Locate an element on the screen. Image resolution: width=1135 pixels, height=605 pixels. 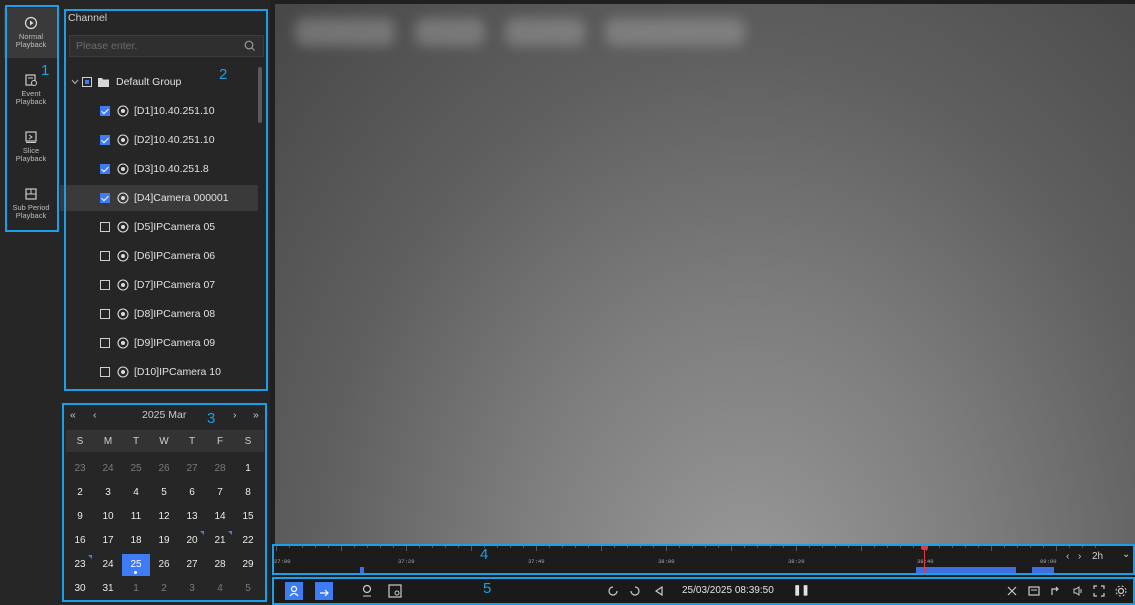
calendar-day: 12 is located at coordinates (164, 517).